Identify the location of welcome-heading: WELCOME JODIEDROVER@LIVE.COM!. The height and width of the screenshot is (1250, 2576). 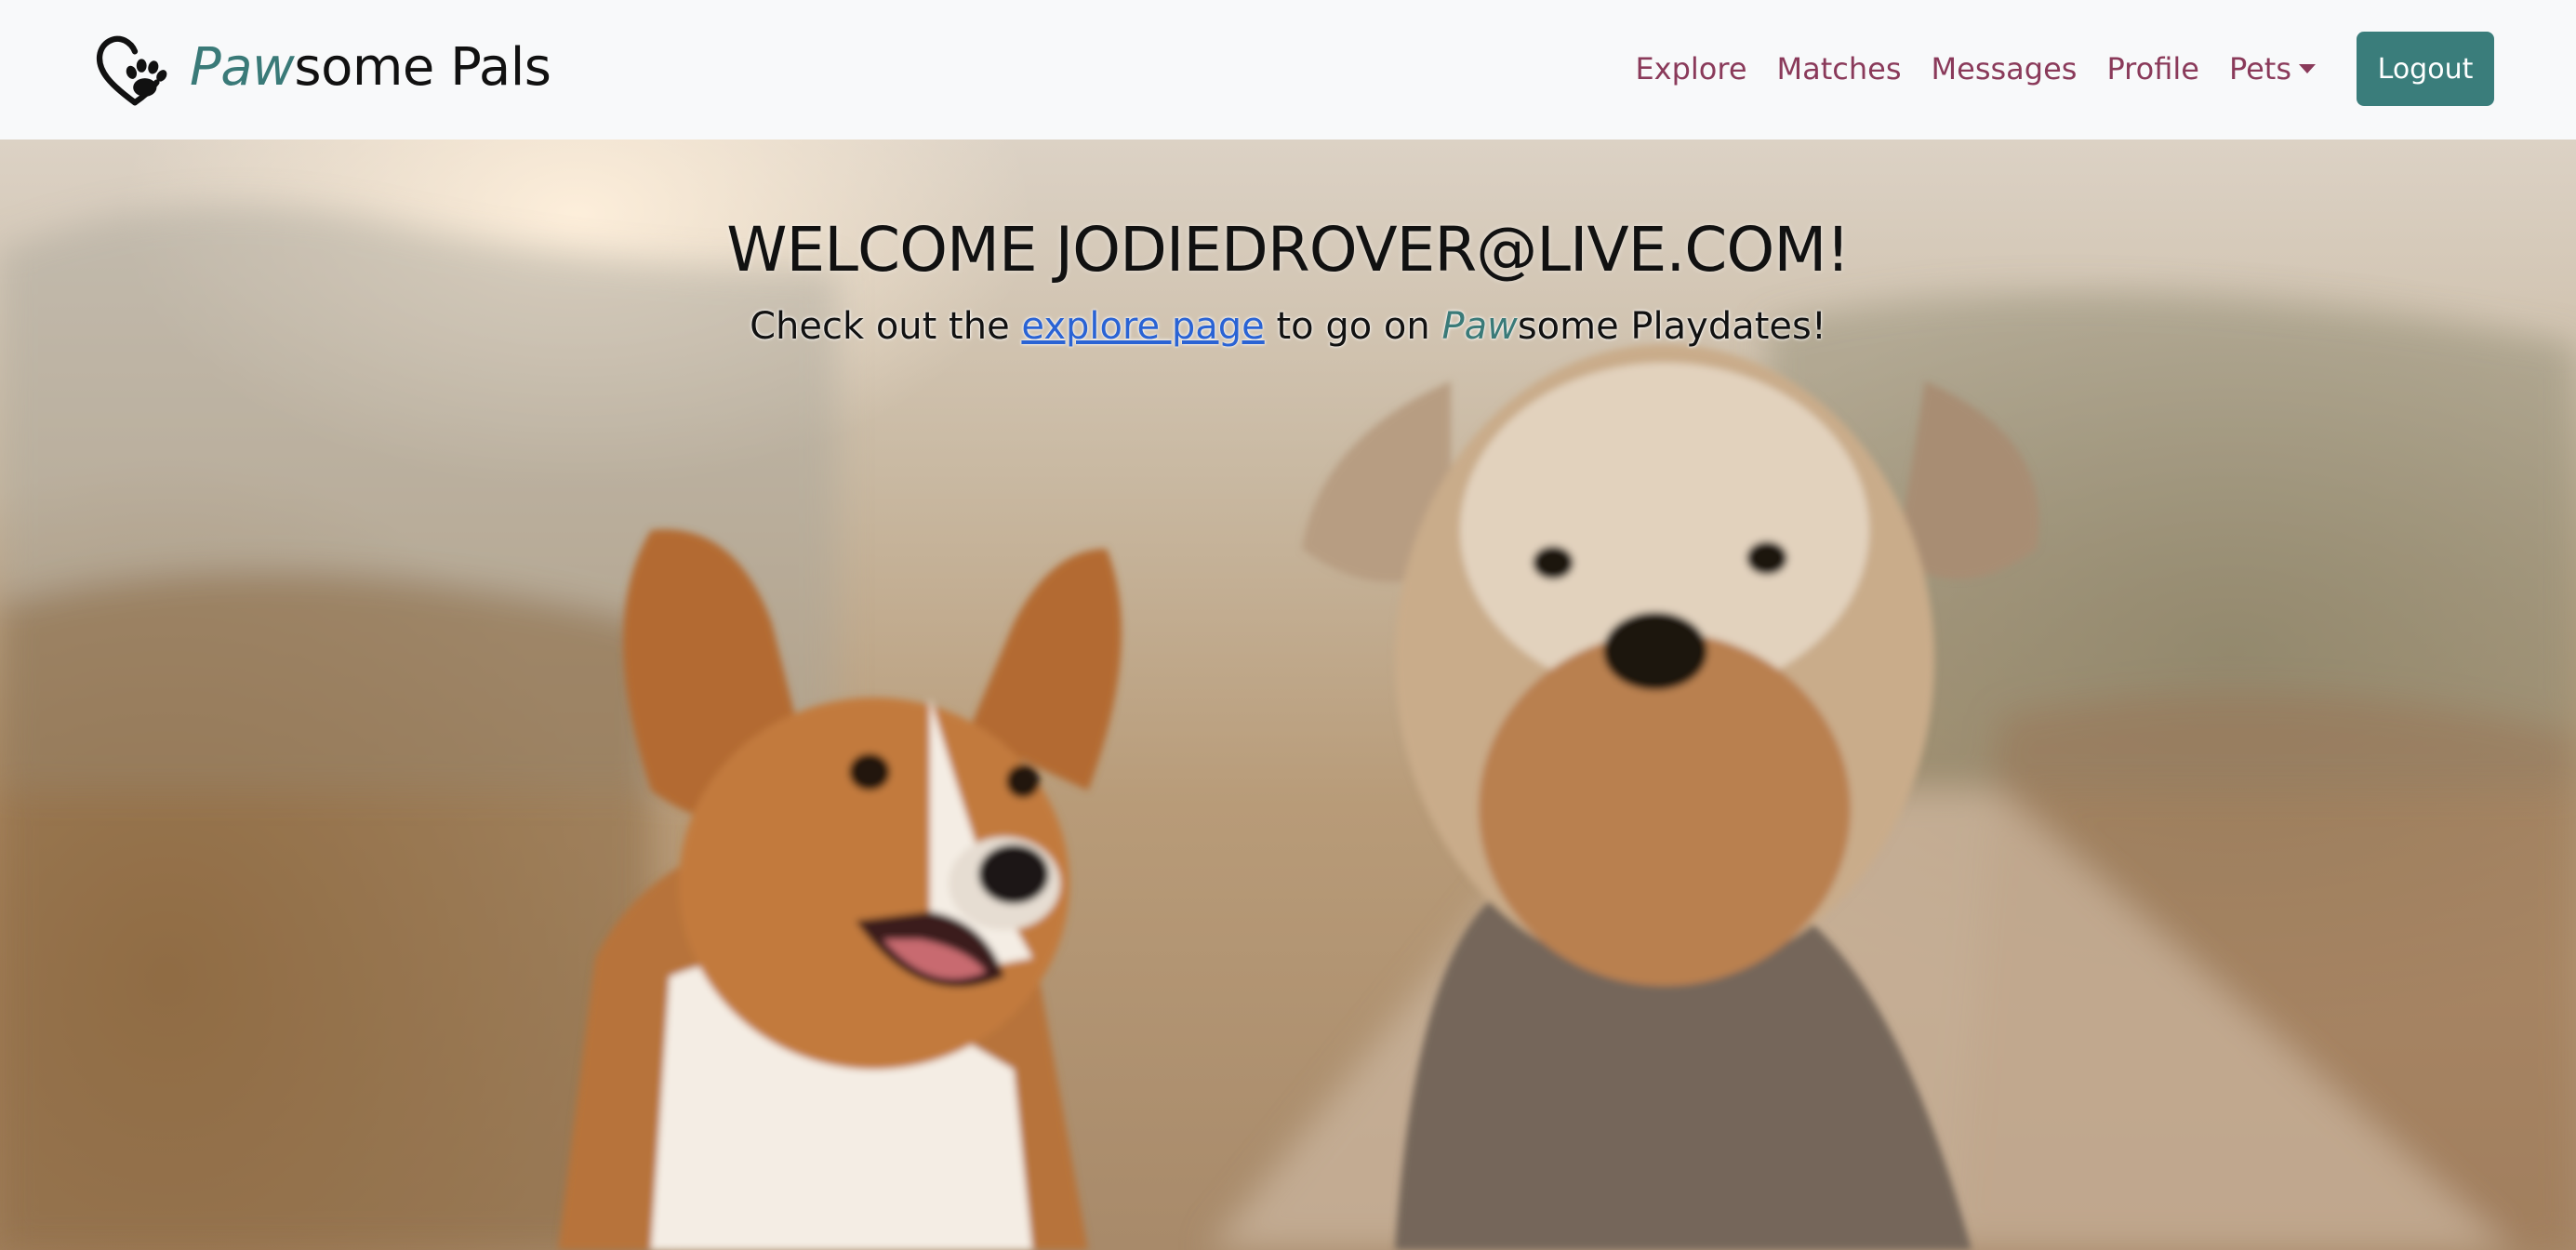
(1288, 250).